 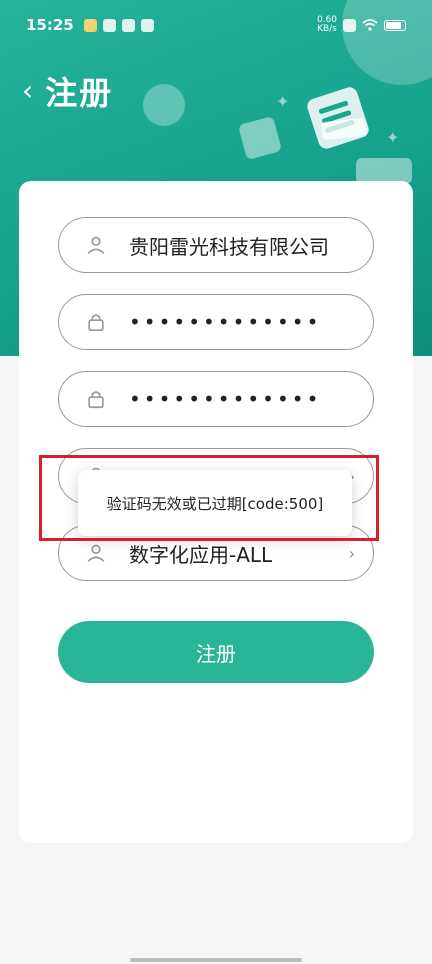 What do you see at coordinates (216, 25) in the screenshot?
I see `status-bar: 15:25 0.60 KB/s` at bounding box center [216, 25].